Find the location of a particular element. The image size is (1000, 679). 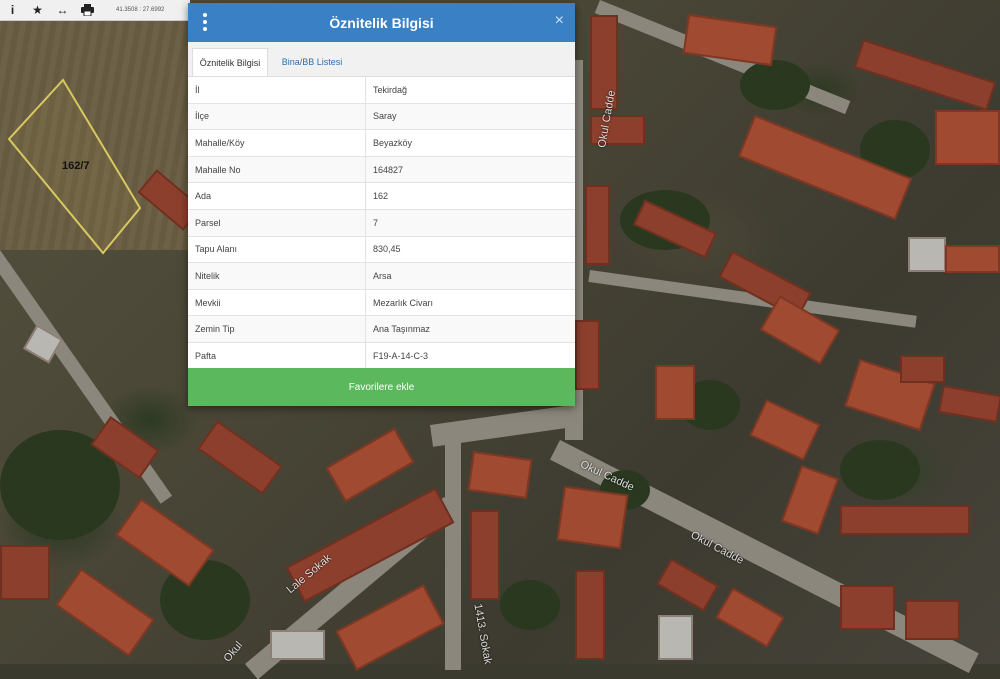

attribute-key: Parsel is located at coordinates (277, 223).